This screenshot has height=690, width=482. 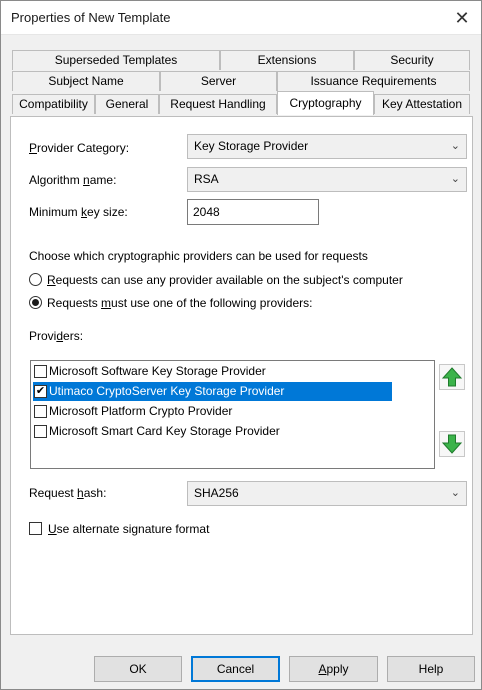 I want to click on move-down-button, so click(x=452, y=444).